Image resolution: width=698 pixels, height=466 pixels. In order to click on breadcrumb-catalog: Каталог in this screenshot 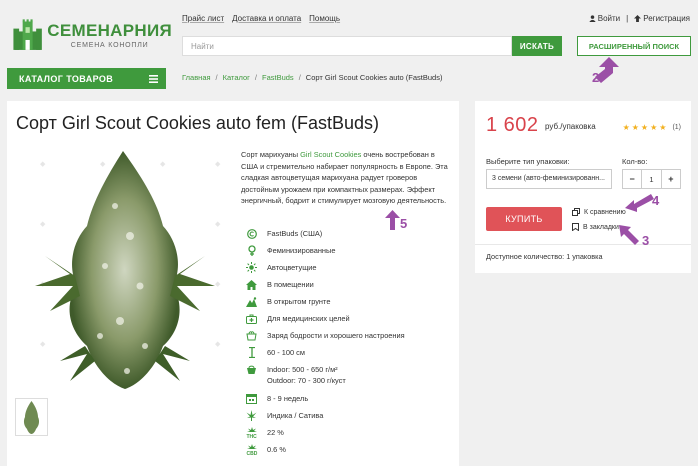, I will do `click(236, 77)`.